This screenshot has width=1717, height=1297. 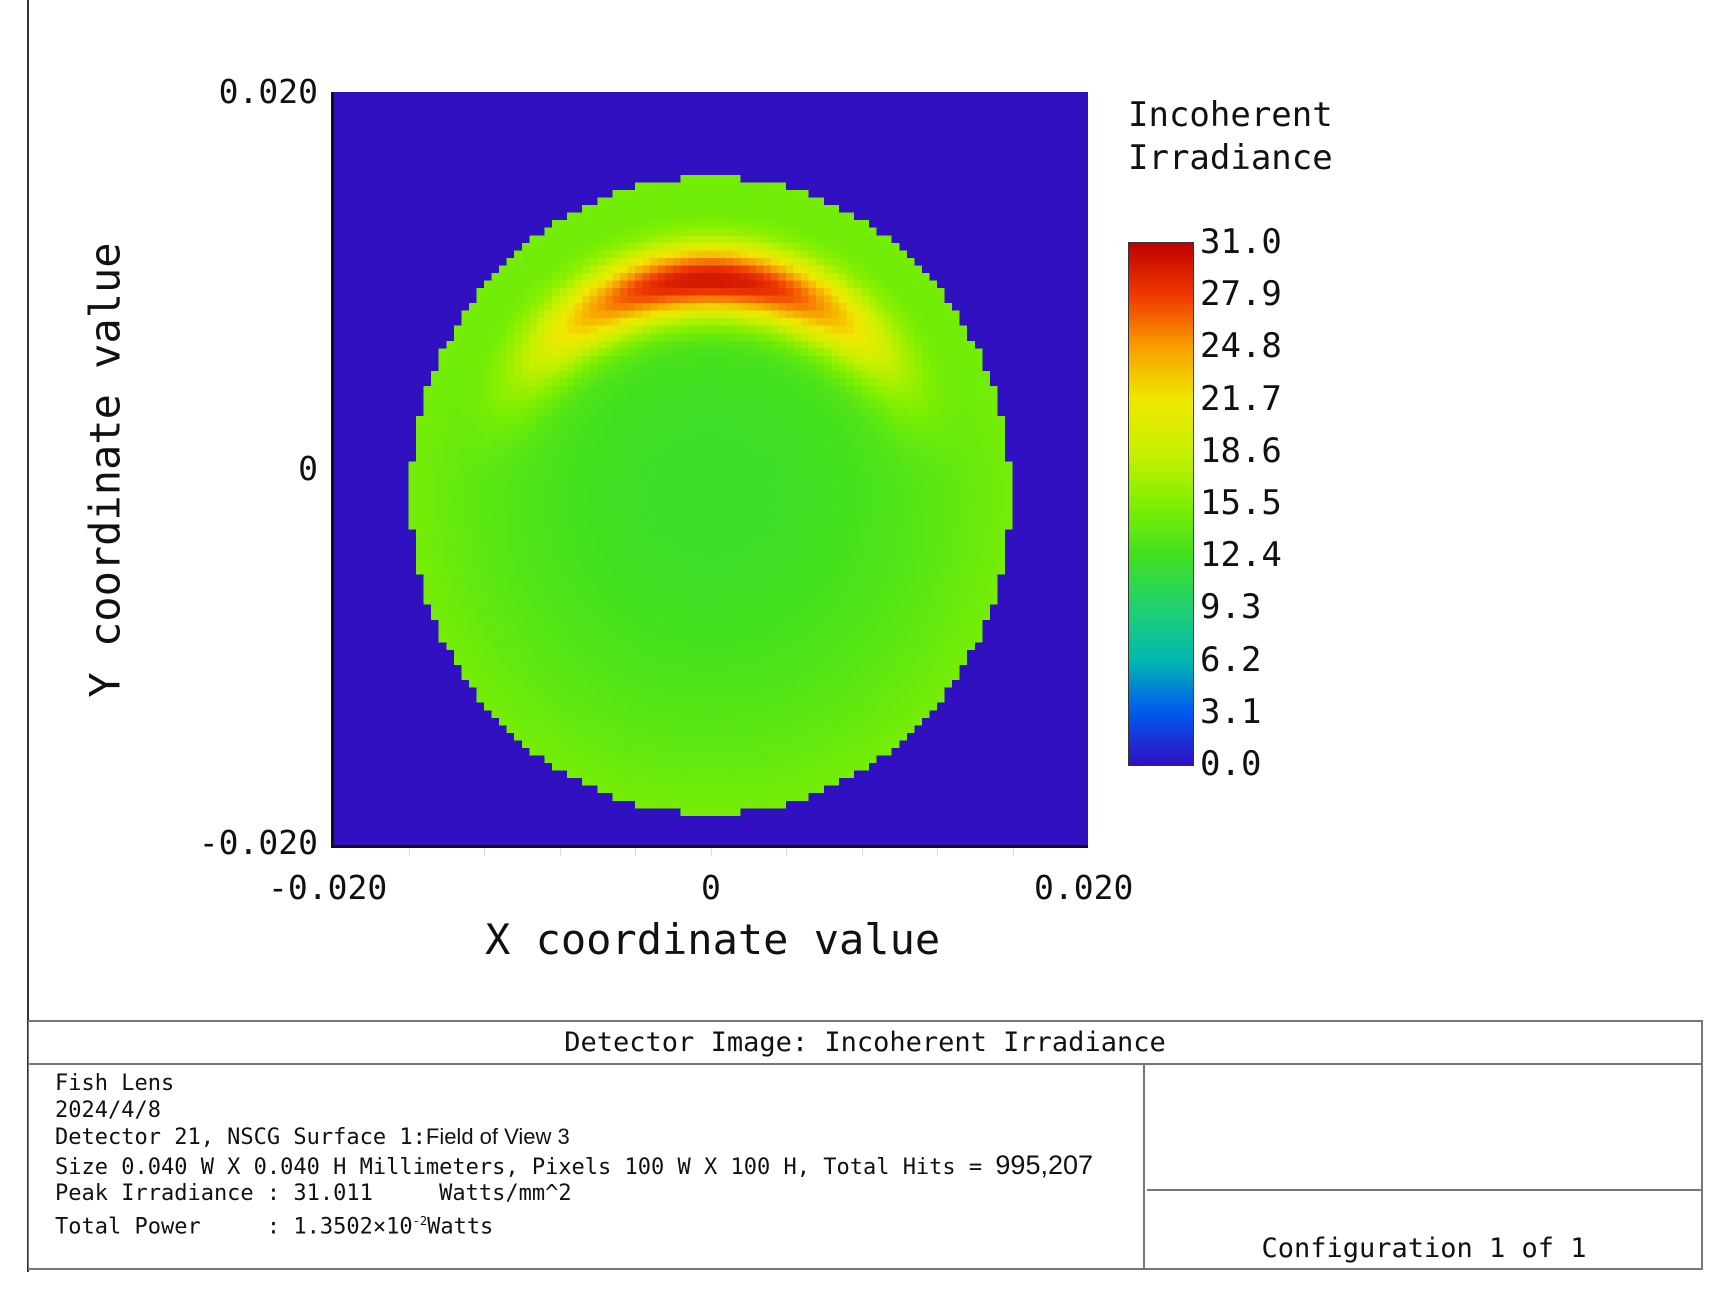 I want to click on total-power-unit: Watts, so click(x=460, y=1226).